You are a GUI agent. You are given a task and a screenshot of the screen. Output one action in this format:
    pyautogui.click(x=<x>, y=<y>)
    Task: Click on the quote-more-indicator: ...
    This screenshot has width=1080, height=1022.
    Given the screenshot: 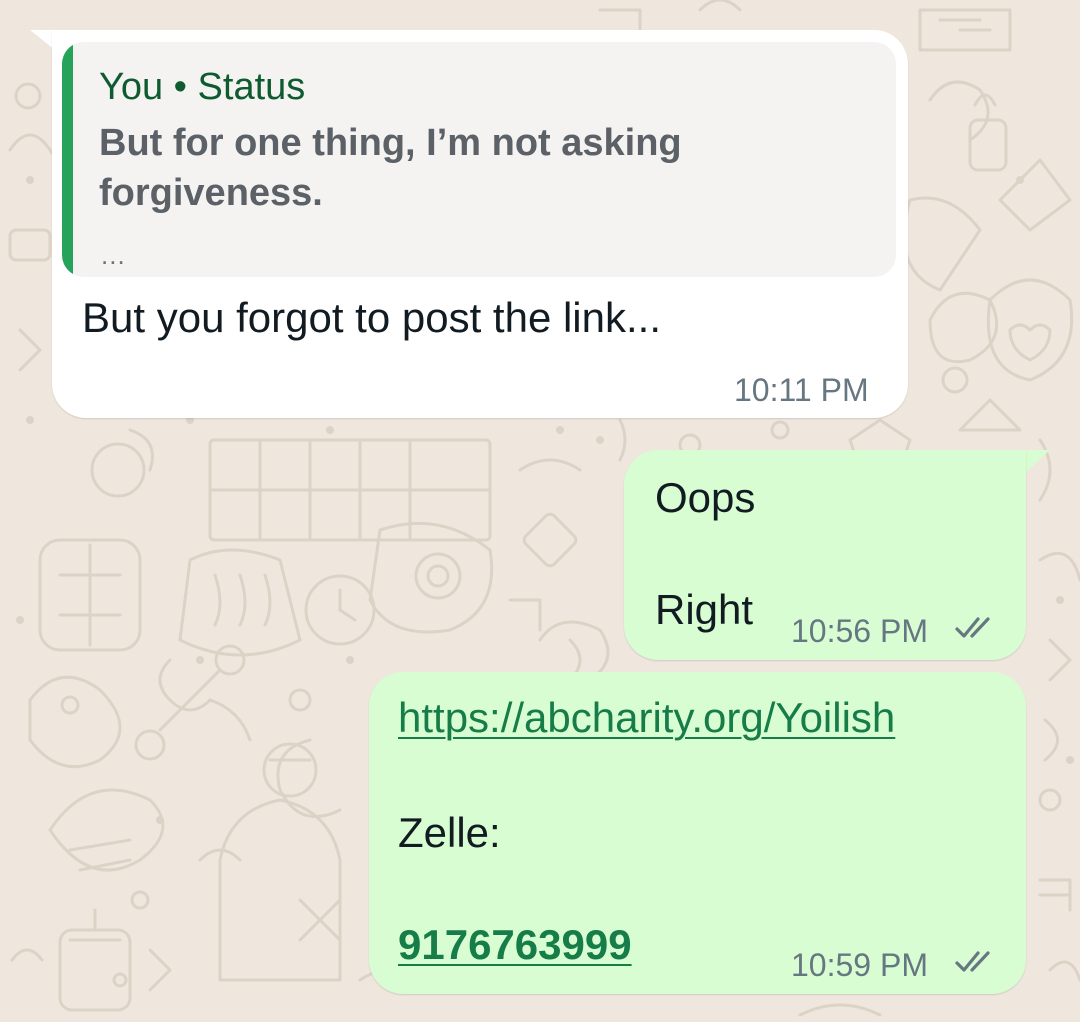 What is the action you would take?
    pyautogui.click(x=113, y=255)
    